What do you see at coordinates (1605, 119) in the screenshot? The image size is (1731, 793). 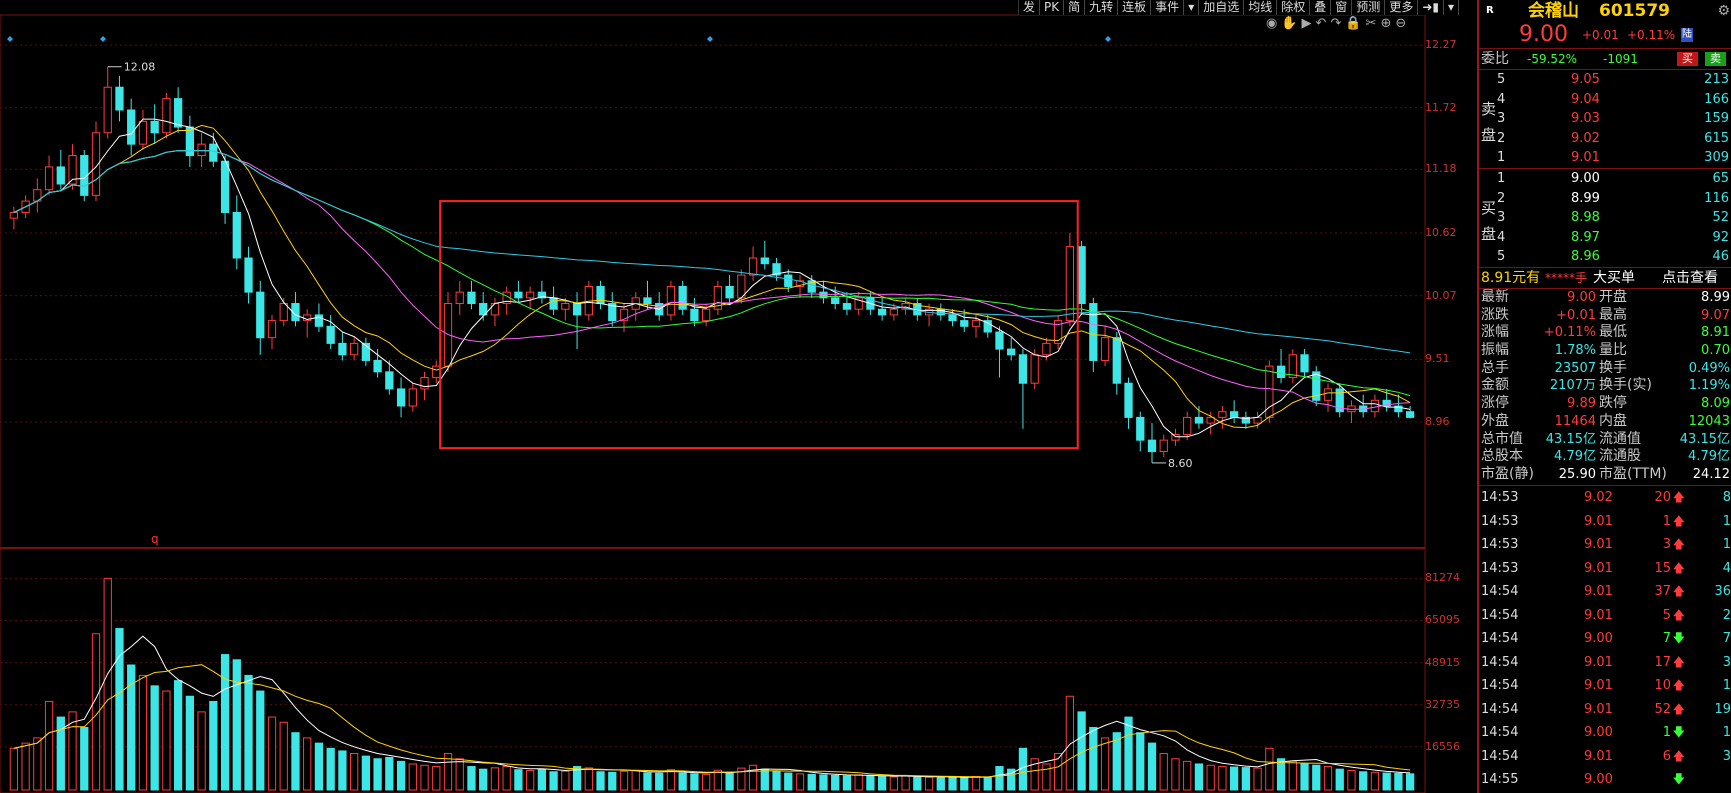 I see `ask-level-3: 3 9.03 159` at bounding box center [1605, 119].